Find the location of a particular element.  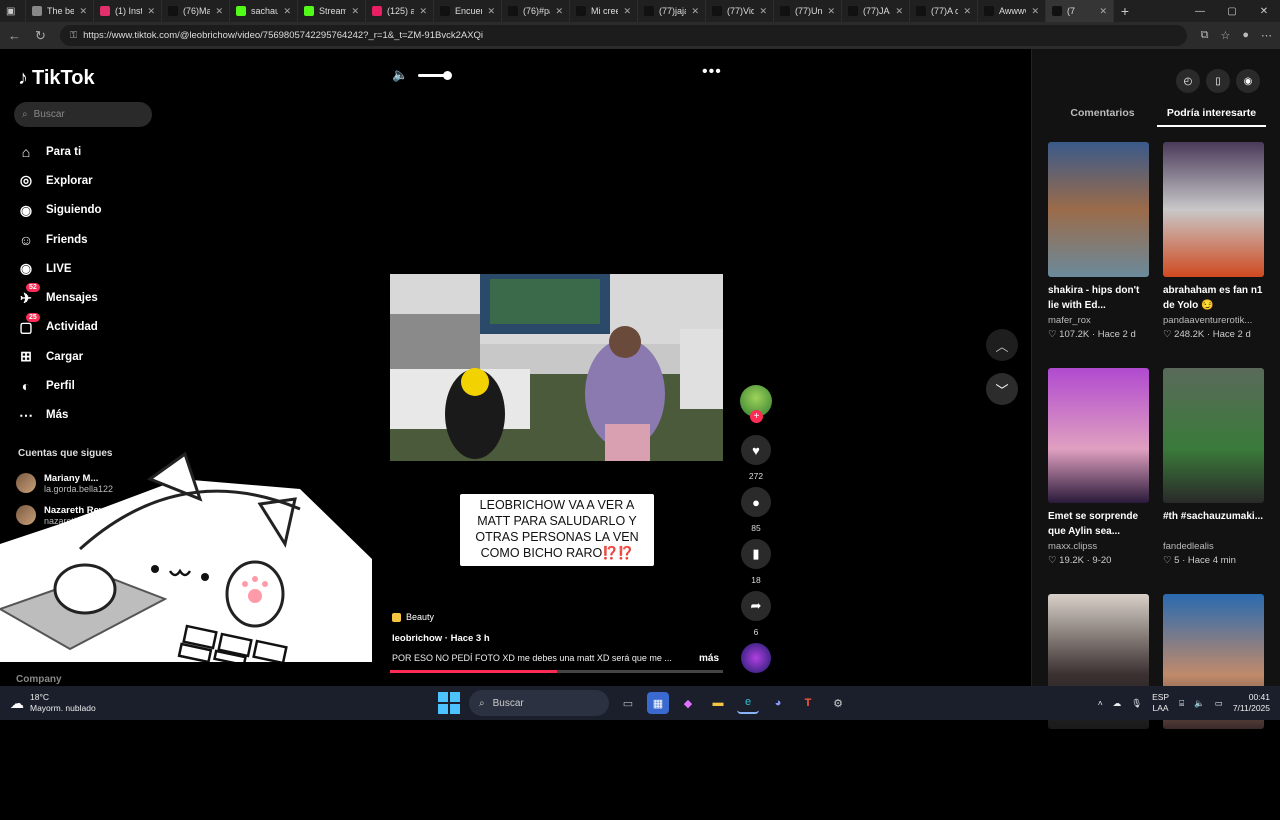

browser-tab: (7 ✕ is located at coordinates (1080, 11).